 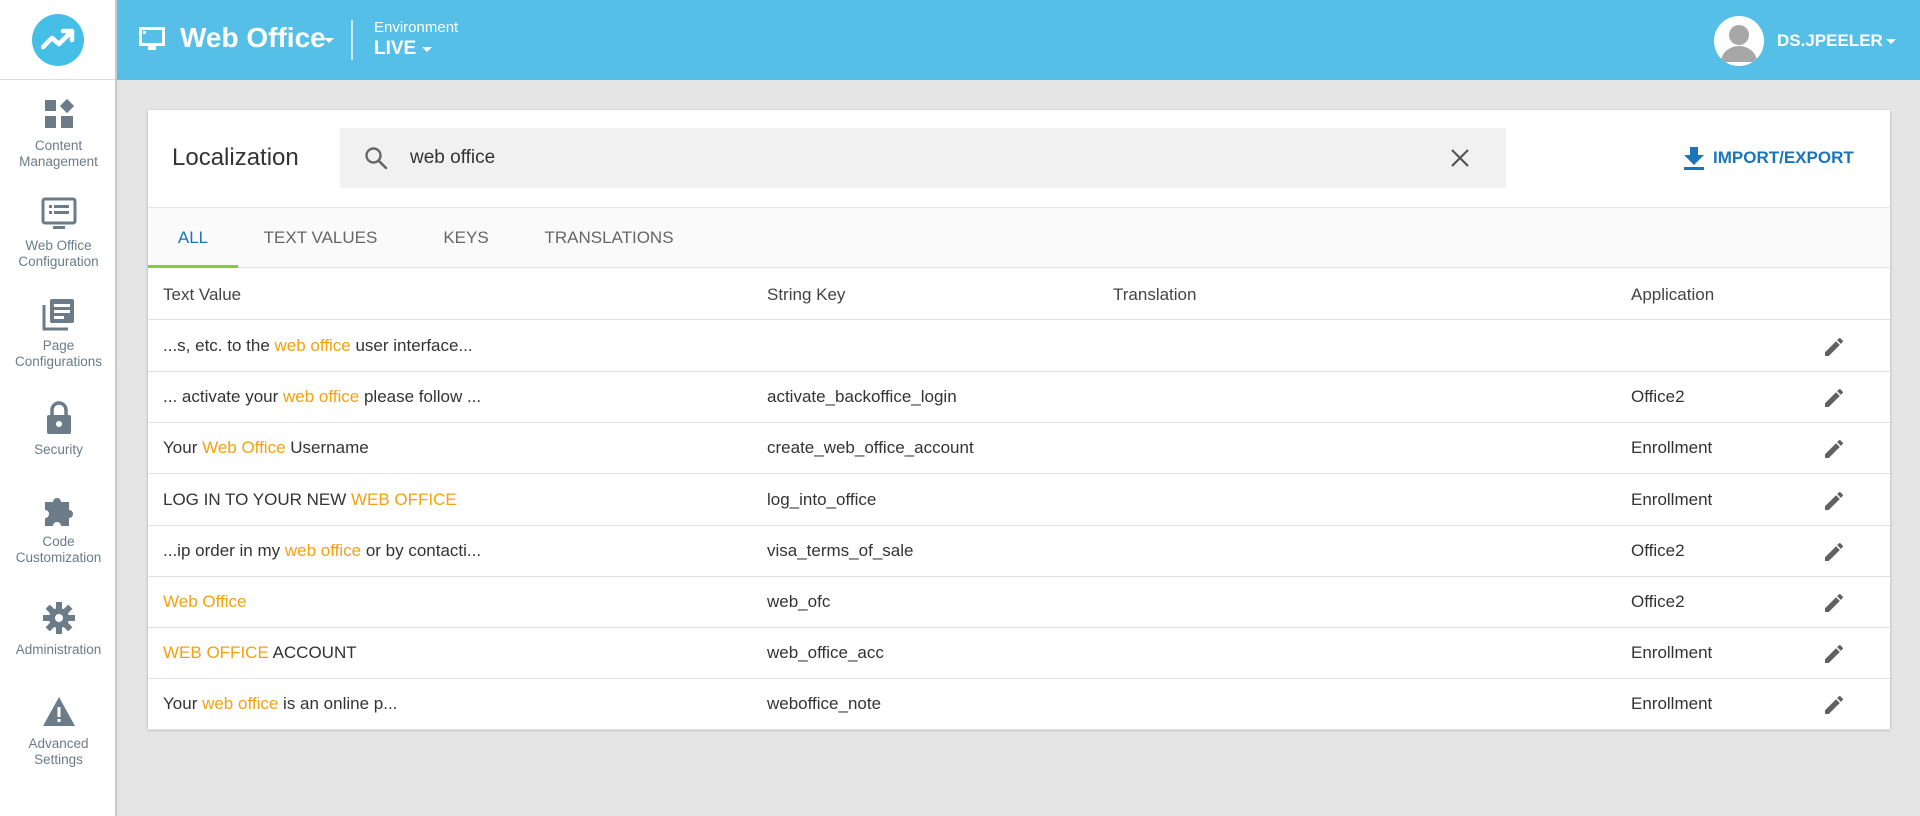 What do you see at coordinates (312, 653) in the screenshot?
I see `text-value-suffix: ACCOUNT` at bounding box center [312, 653].